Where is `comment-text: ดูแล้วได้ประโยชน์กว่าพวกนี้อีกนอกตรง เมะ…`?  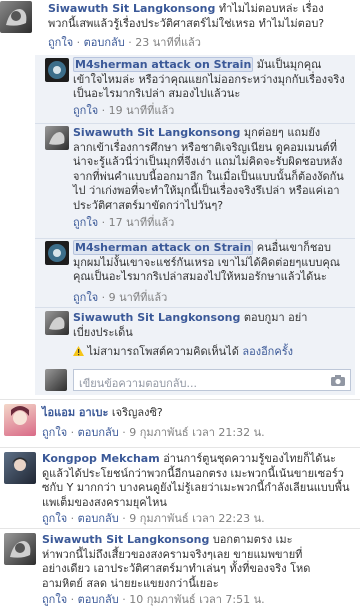 comment-text: ดูแล้วได้ประโยชน์กว่าพวกนี้อีกนอกตรง เมะ… is located at coordinates (193, 473).